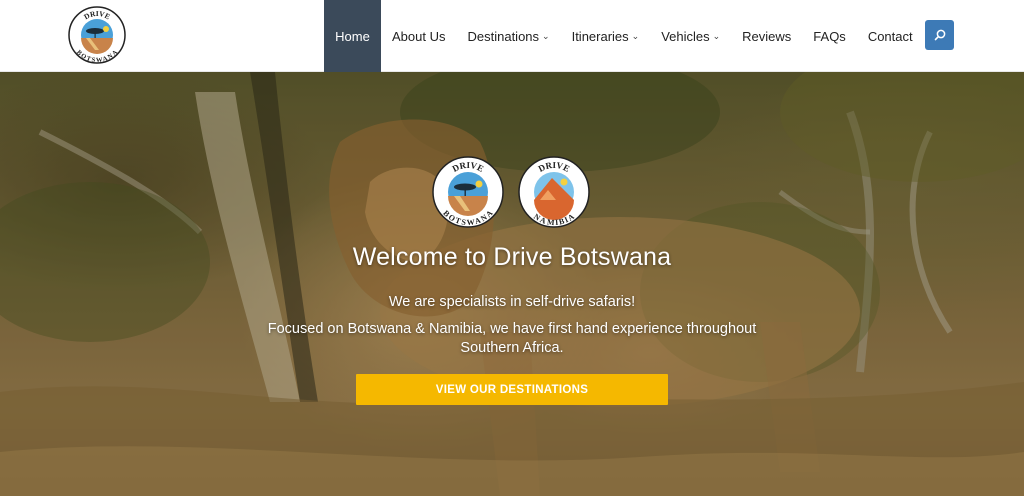  I want to click on nav-item-about-us: About Us, so click(418, 36).